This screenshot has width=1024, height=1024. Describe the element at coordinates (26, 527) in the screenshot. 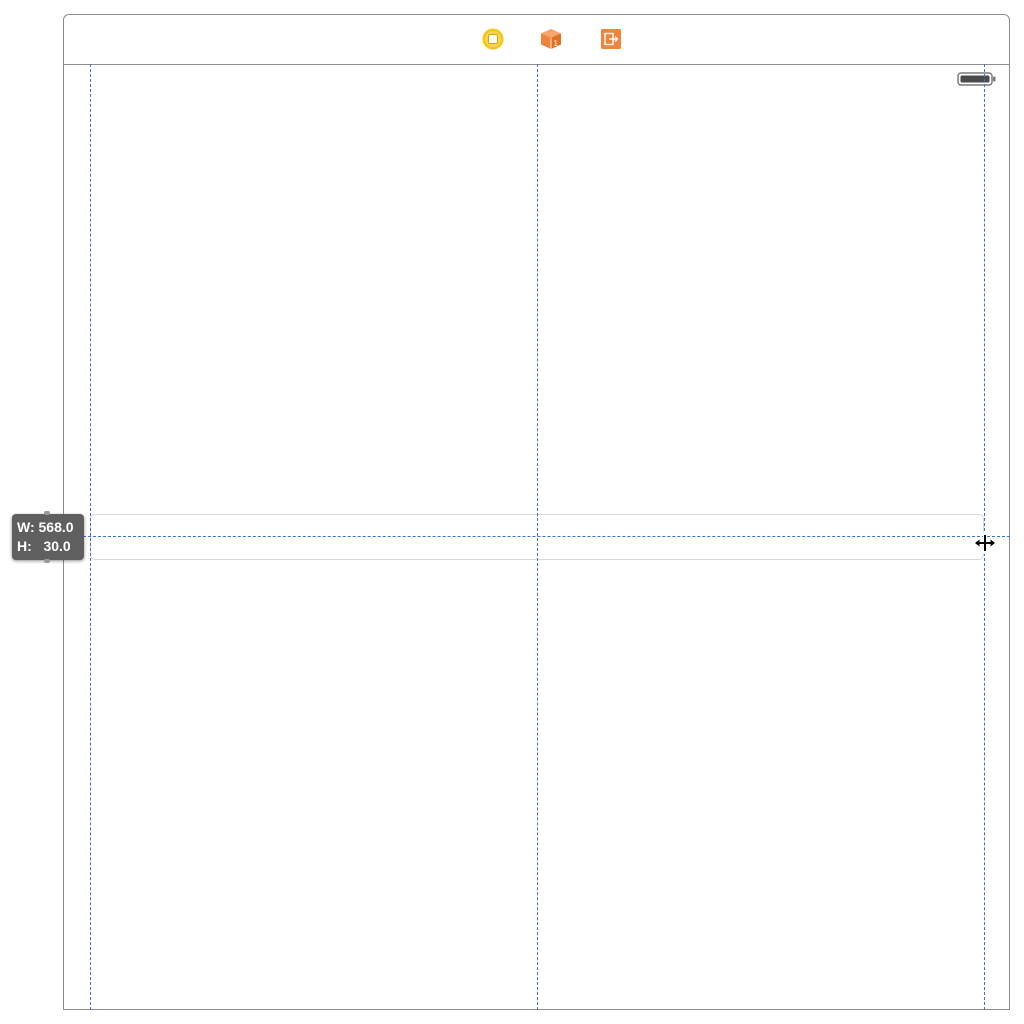

I see `width-label: W:` at that location.